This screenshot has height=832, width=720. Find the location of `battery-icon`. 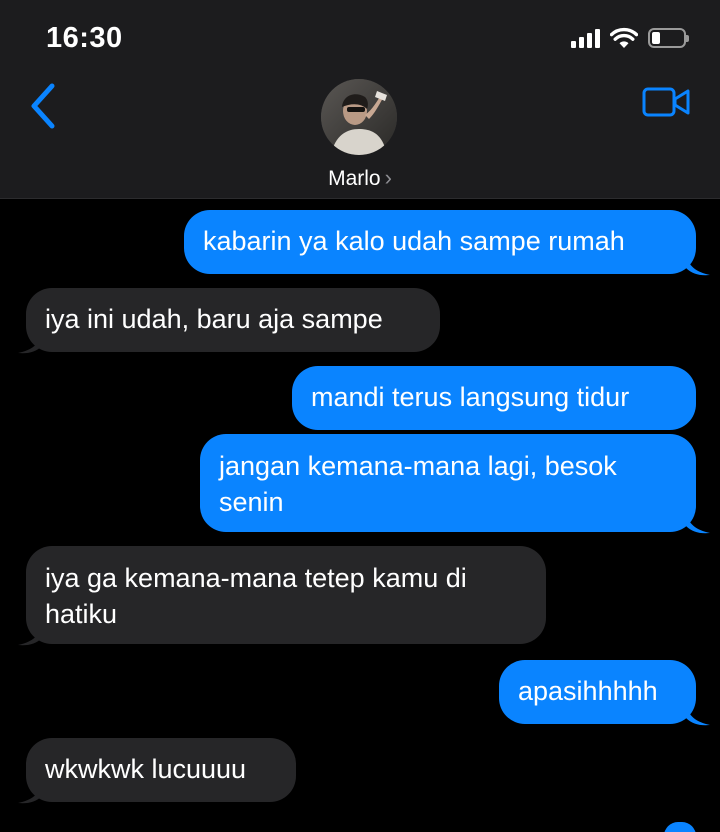

battery-icon is located at coordinates (668, 38).